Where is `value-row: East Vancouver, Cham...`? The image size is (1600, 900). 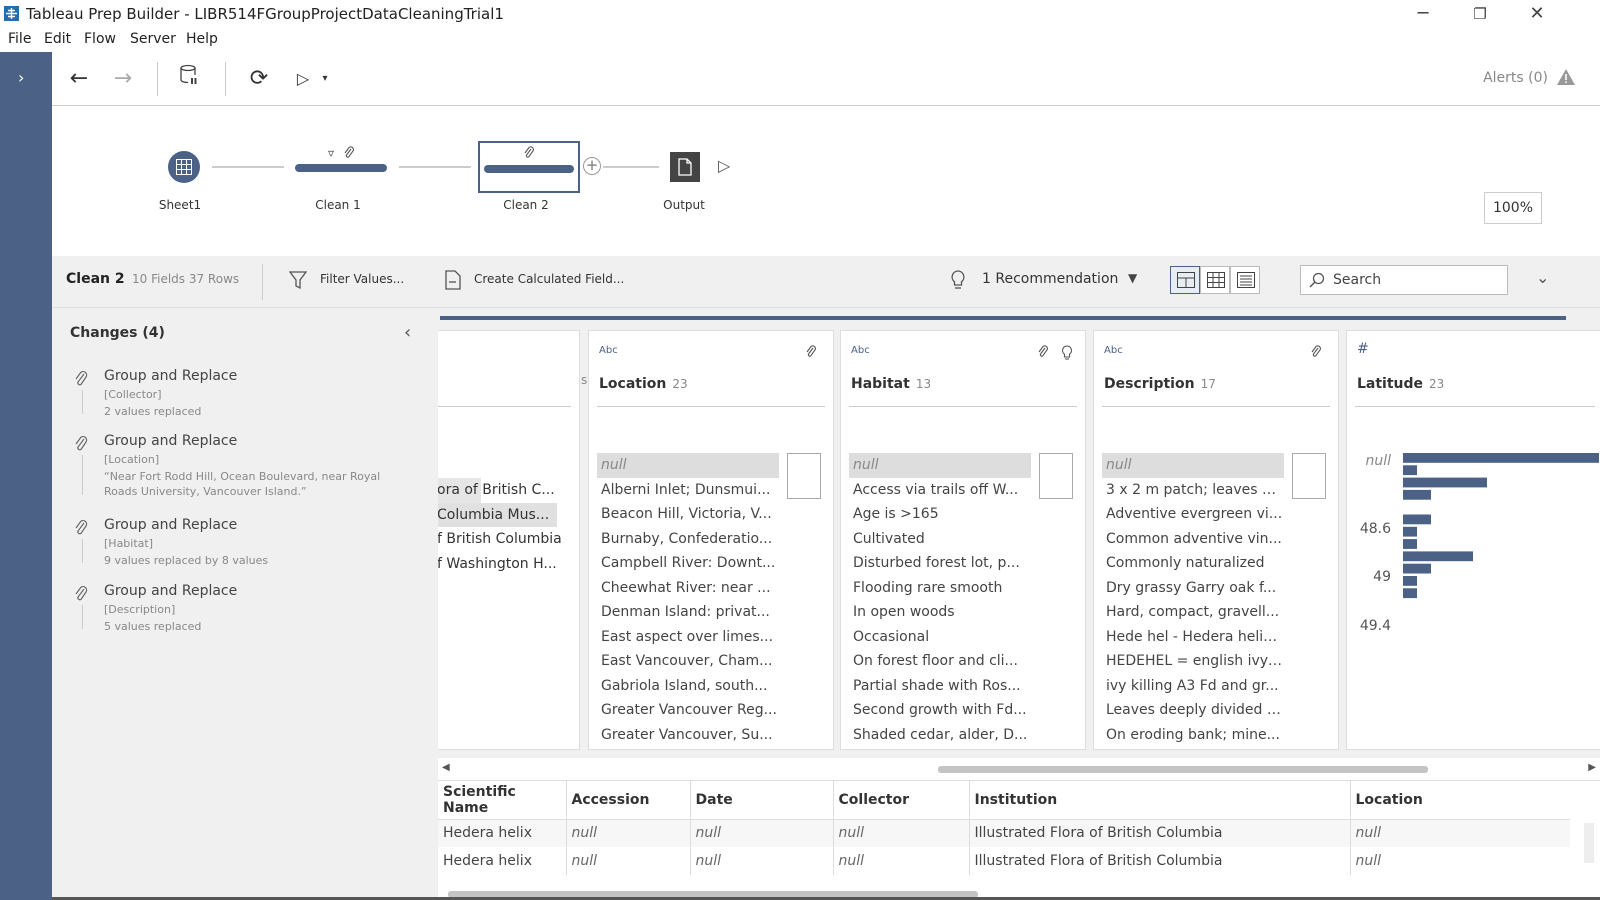 value-row: East Vancouver, Cham... is located at coordinates (688, 661).